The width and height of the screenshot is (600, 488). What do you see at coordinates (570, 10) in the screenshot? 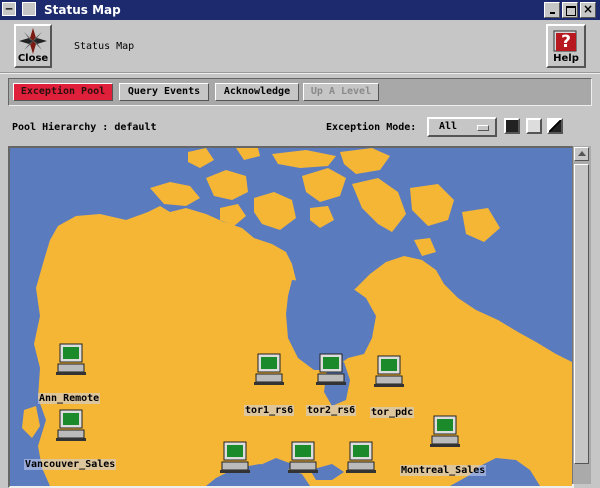
I see `maximize-button` at bounding box center [570, 10].